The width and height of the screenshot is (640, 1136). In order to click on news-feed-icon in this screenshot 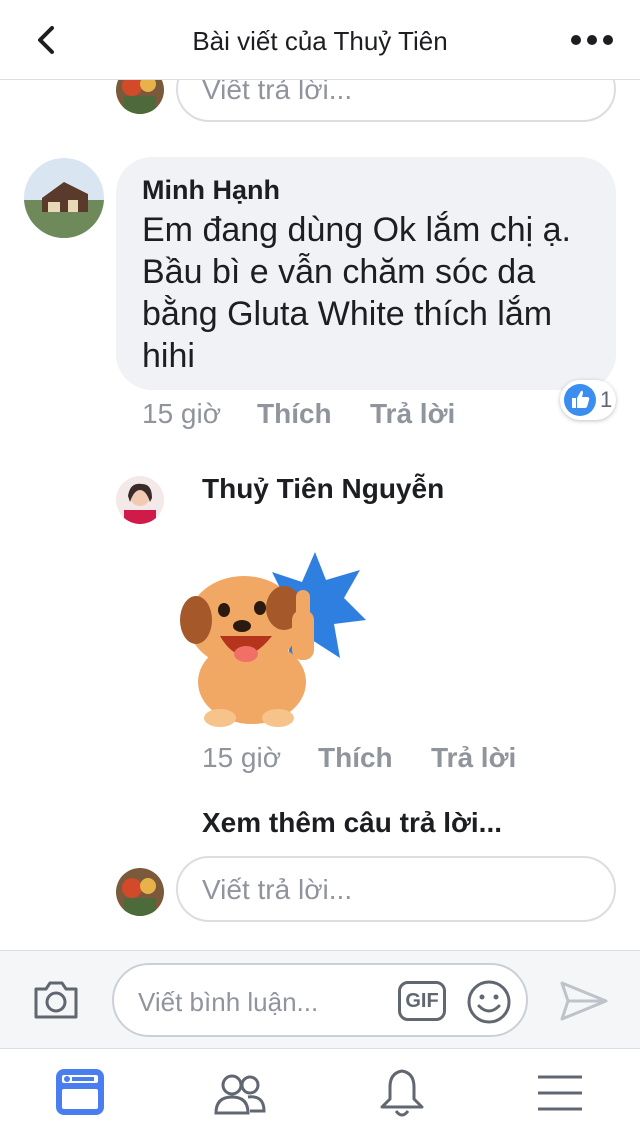, I will do `click(80, 1093)`.